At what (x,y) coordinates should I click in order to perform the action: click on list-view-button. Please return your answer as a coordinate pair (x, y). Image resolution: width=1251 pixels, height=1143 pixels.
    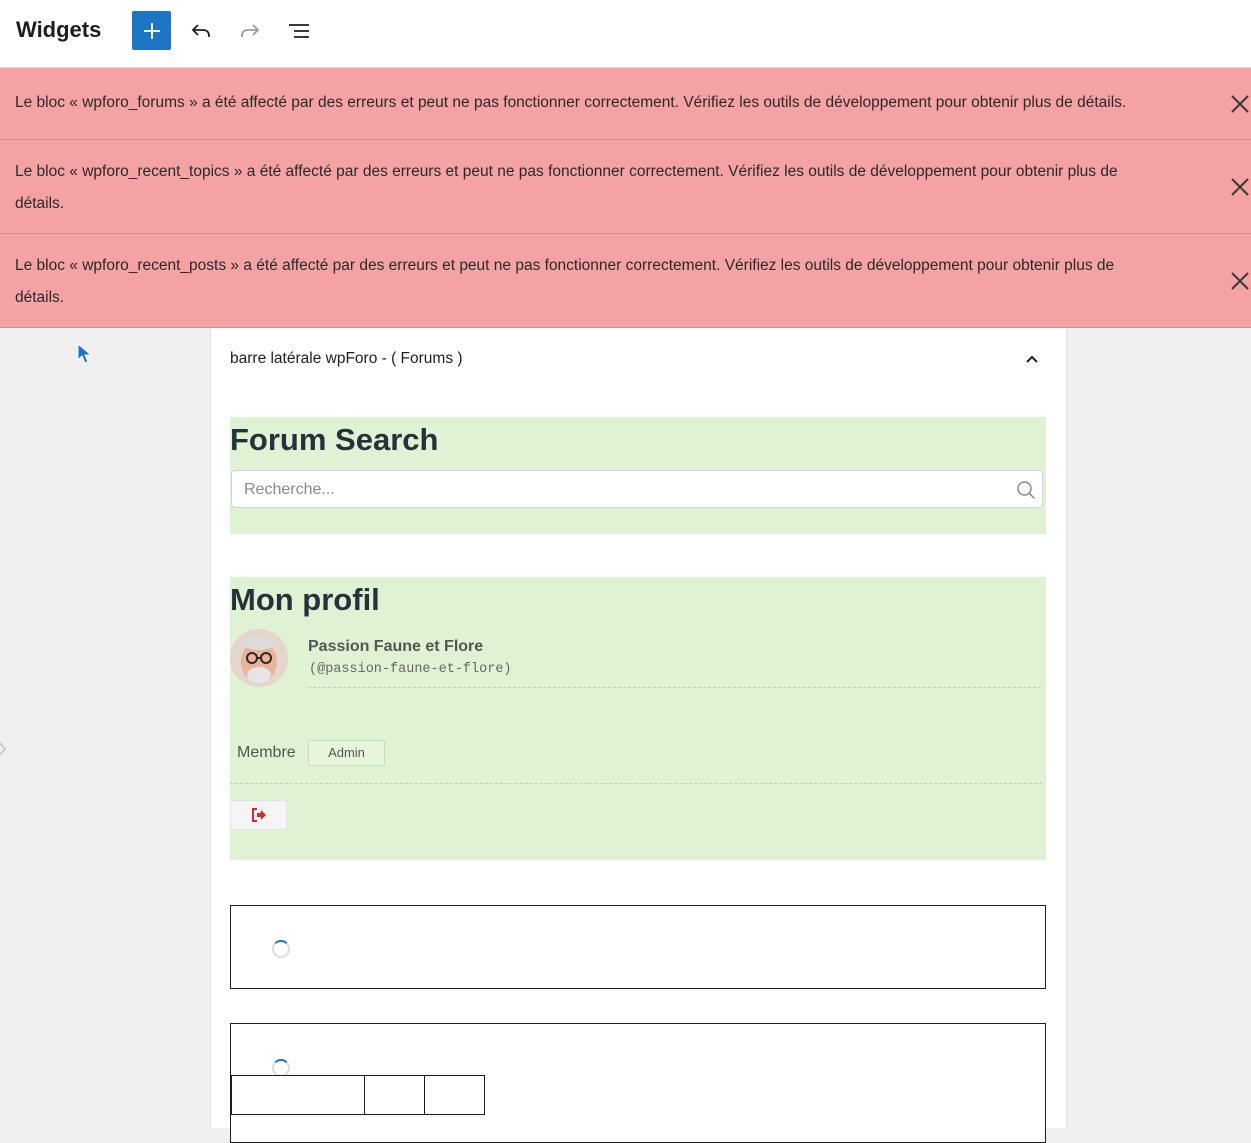
    Looking at the image, I should click on (298, 30).